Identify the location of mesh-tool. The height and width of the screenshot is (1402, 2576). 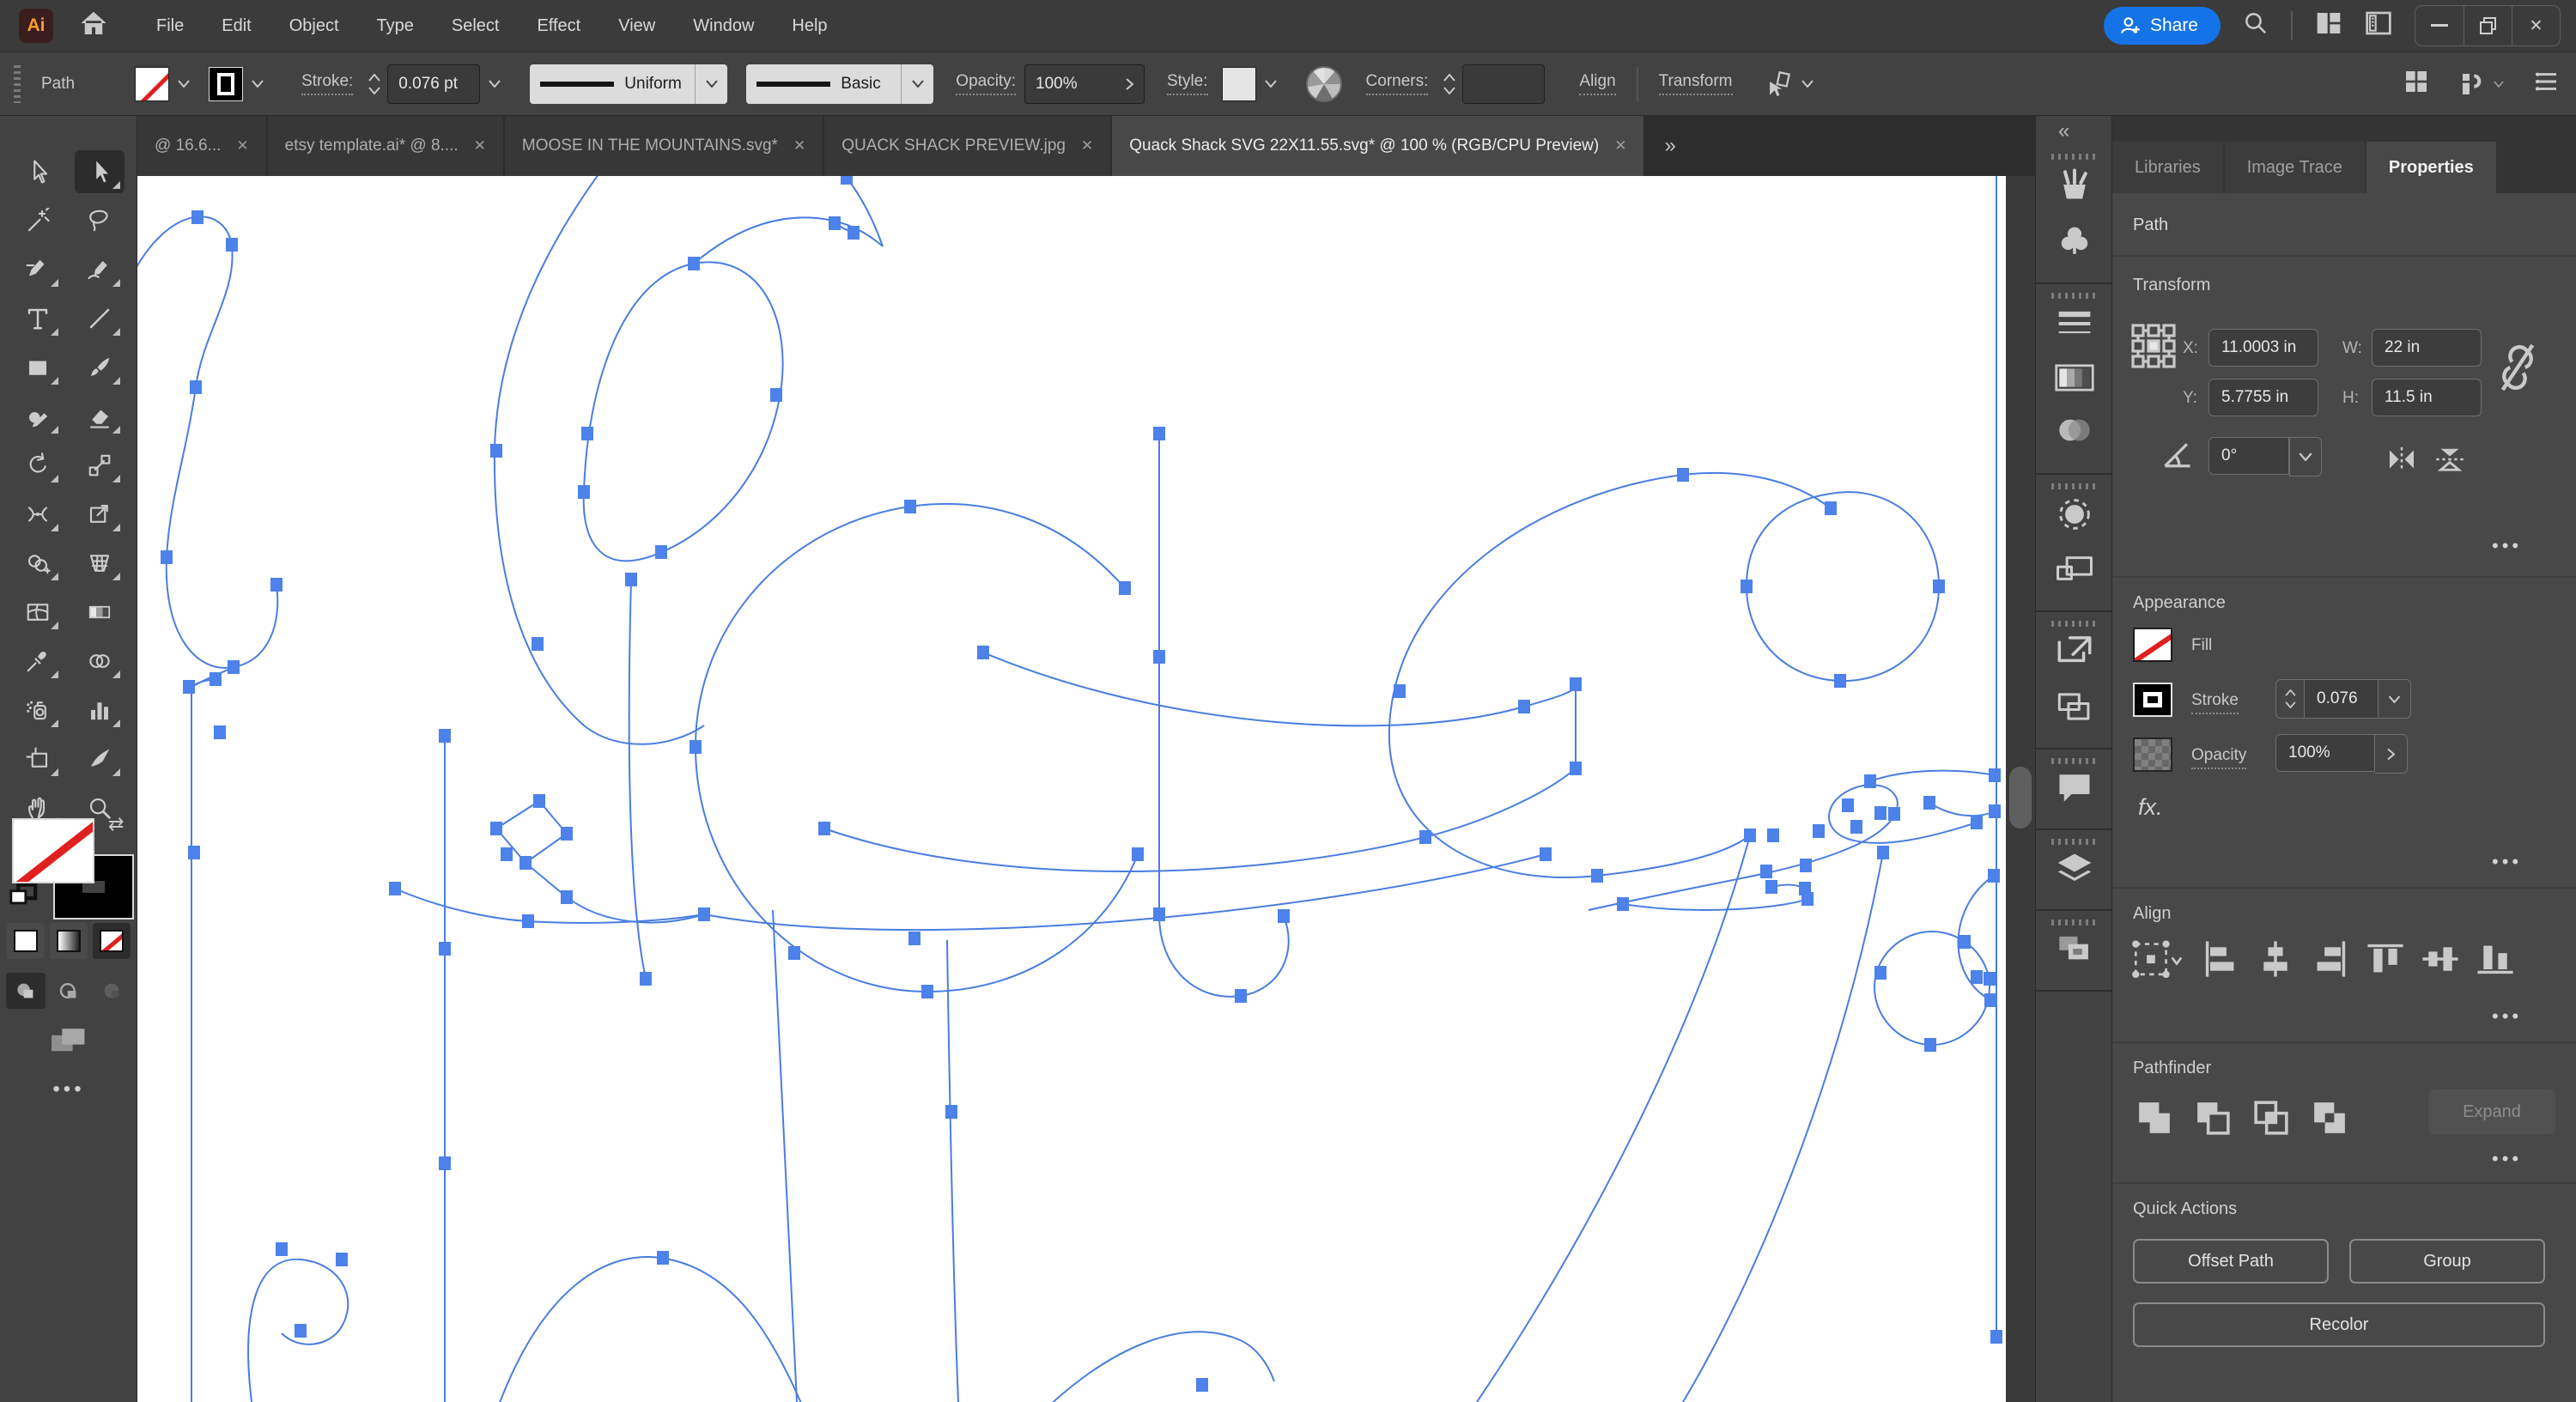
(38, 612).